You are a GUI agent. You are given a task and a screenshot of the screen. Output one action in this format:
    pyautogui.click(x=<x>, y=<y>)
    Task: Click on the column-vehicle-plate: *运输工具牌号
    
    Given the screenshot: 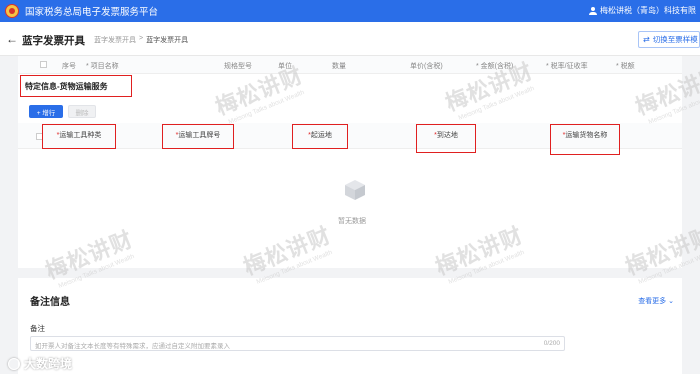 What is the action you would take?
    pyautogui.click(x=198, y=136)
    